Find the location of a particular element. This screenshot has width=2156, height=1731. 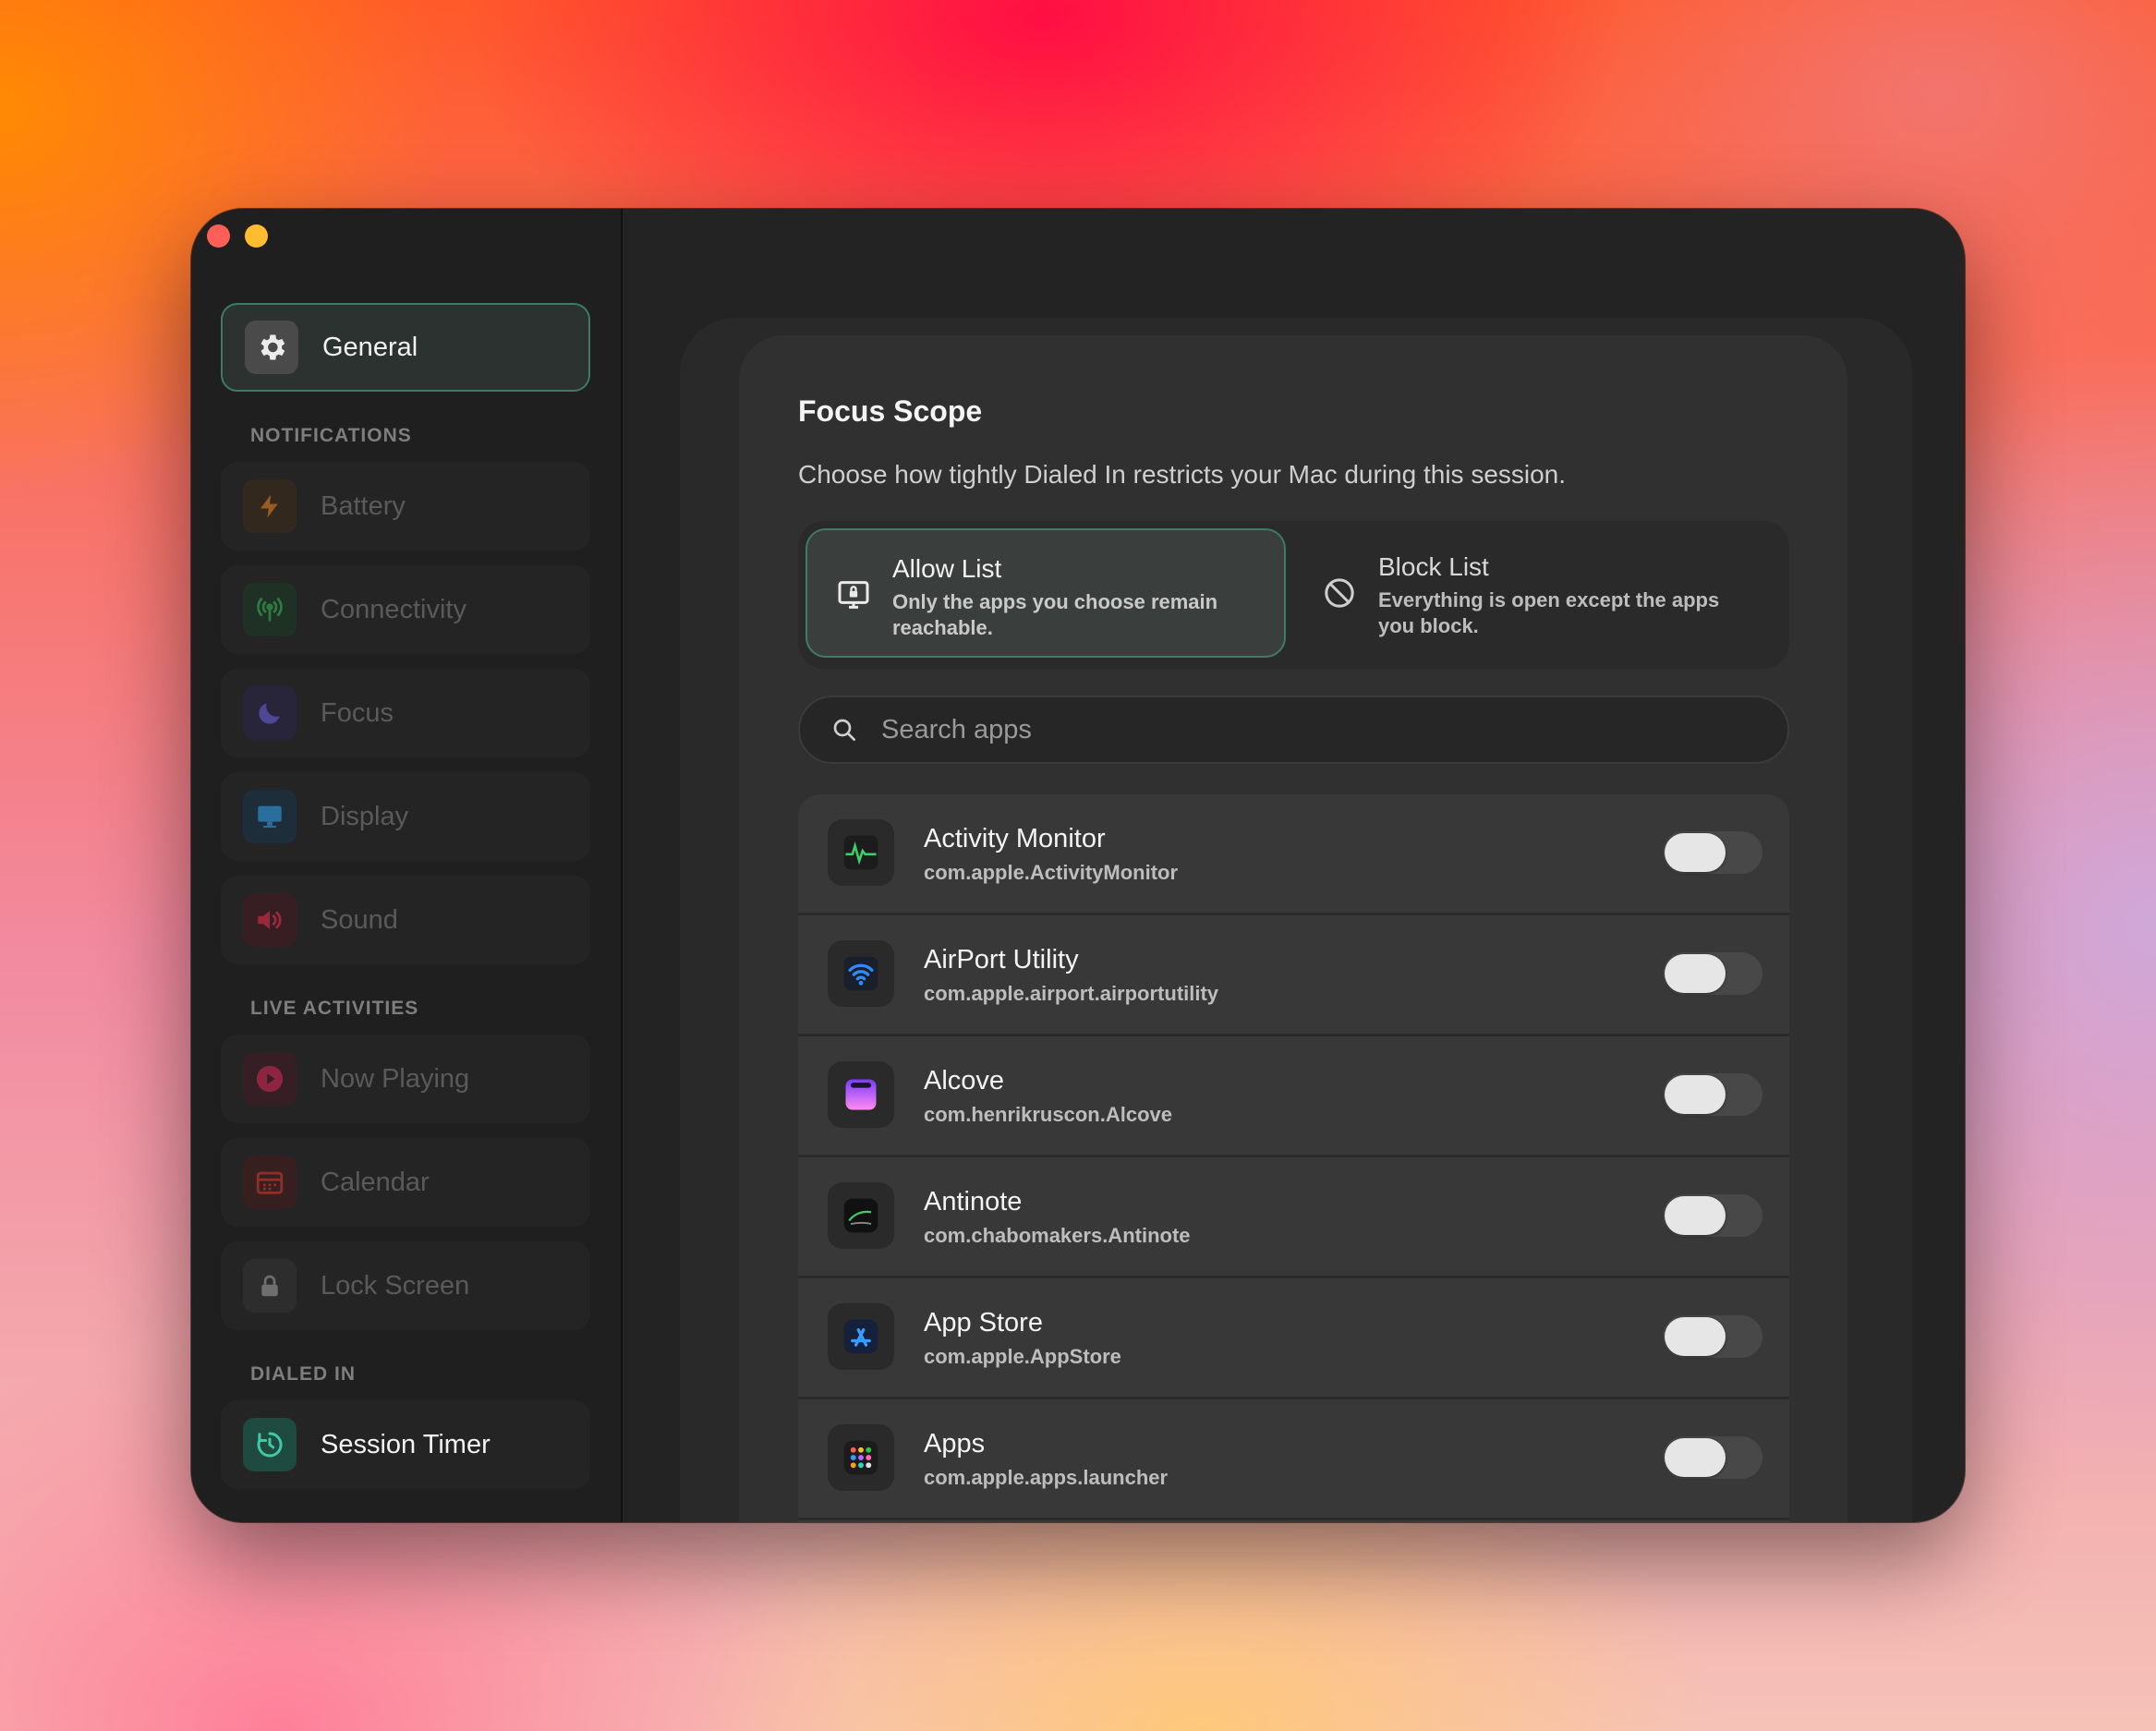

sidebar-item-label: Calendar is located at coordinates (375, 1182).